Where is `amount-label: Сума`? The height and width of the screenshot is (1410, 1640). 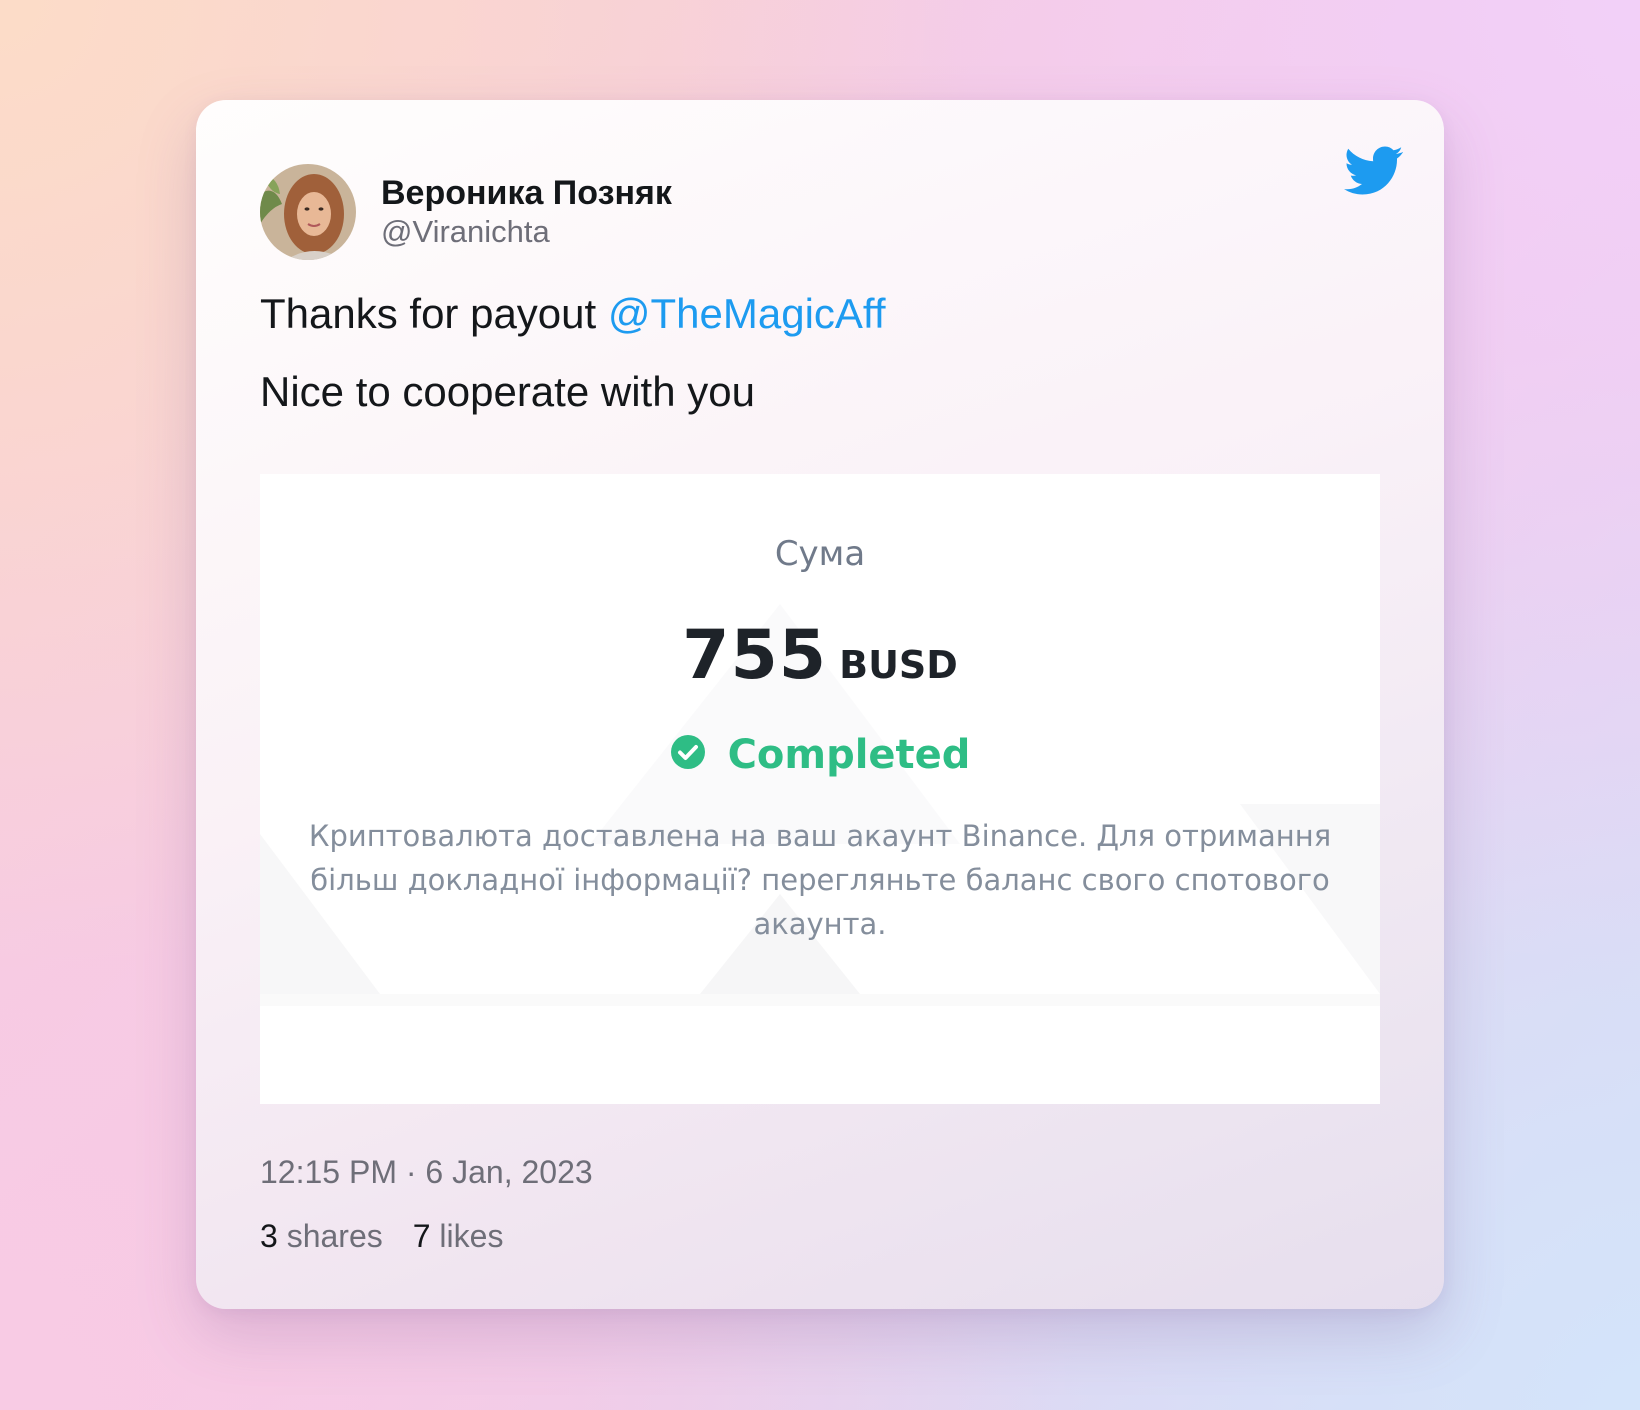 amount-label: Сума is located at coordinates (820, 554).